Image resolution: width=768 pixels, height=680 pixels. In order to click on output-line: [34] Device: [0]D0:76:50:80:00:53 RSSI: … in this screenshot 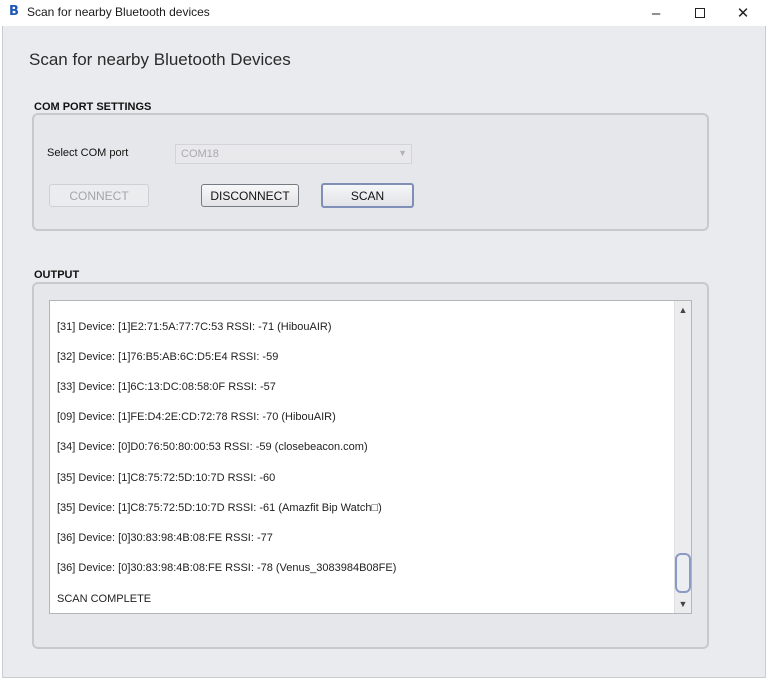, I will do `click(212, 447)`.